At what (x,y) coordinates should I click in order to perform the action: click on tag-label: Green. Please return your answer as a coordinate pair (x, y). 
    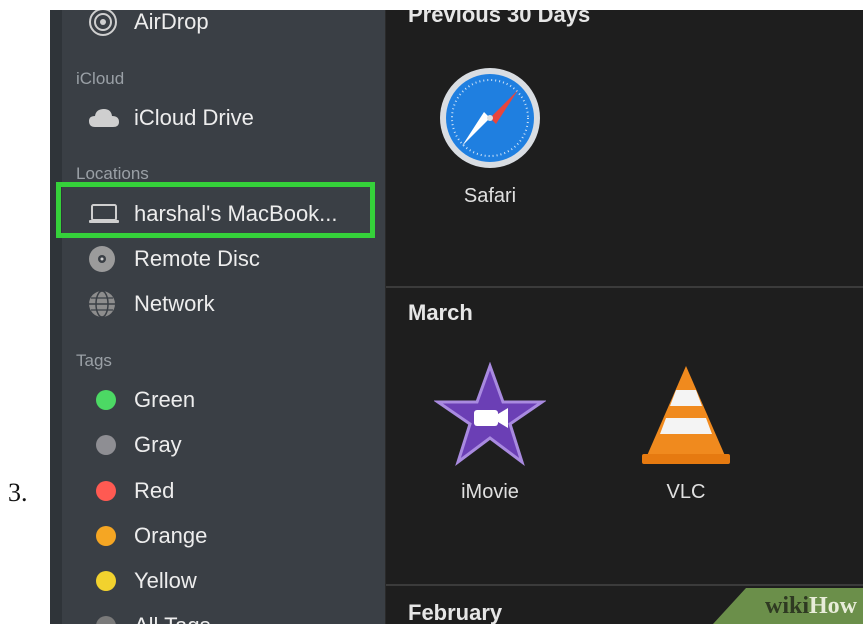
    Looking at the image, I should click on (165, 399).